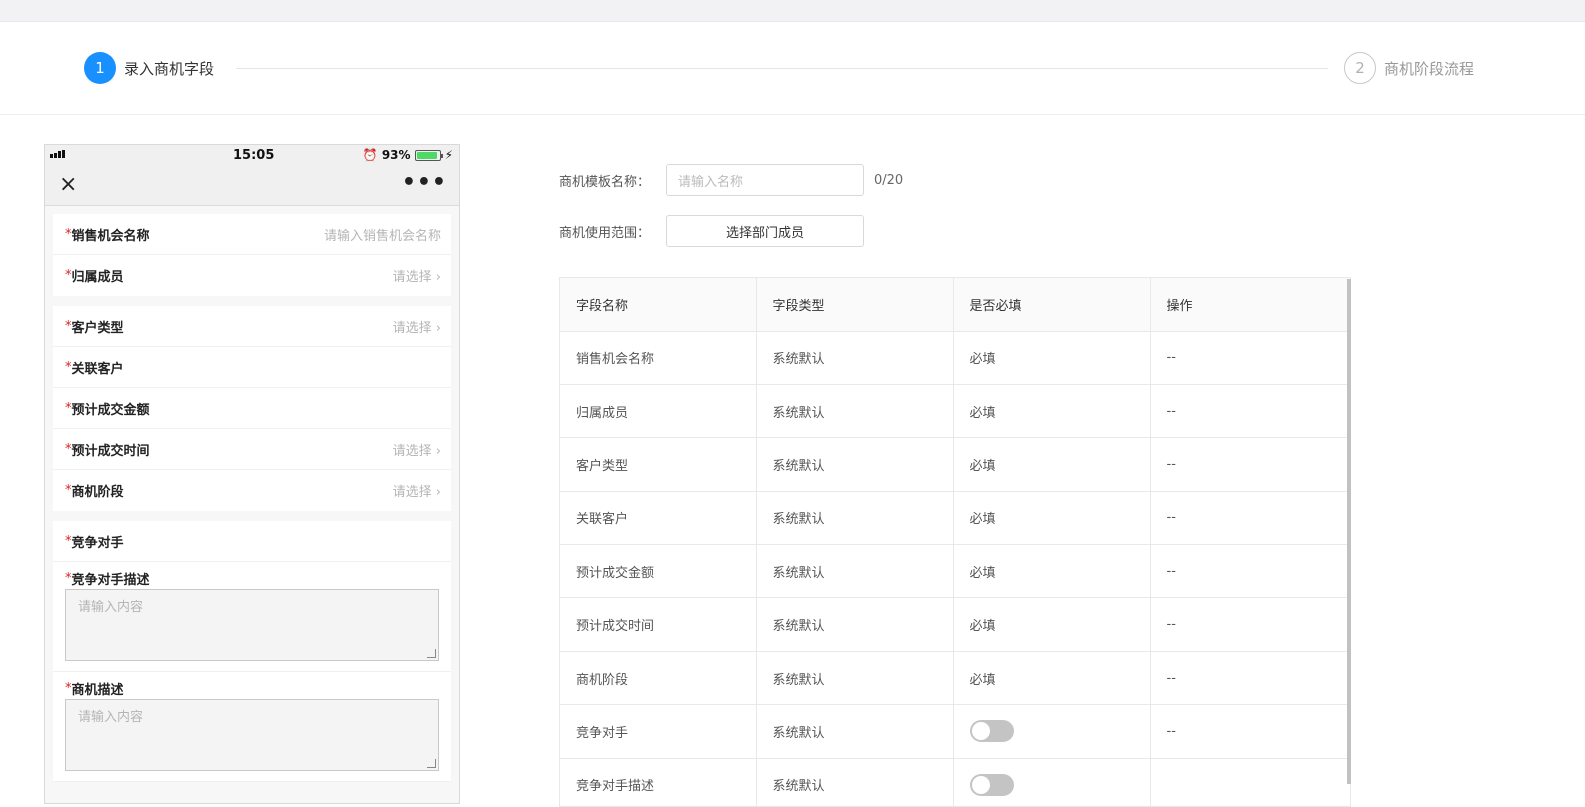 This screenshot has width=1585, height=807. I want to click on status-time: 15:05, so click(254, 155).